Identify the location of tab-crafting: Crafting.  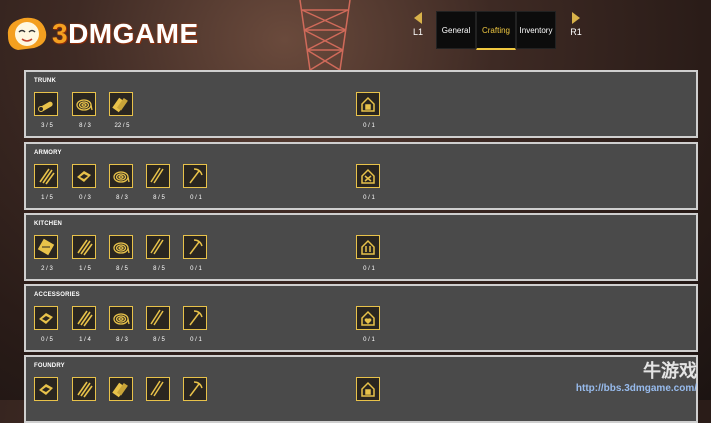
(496, 30).